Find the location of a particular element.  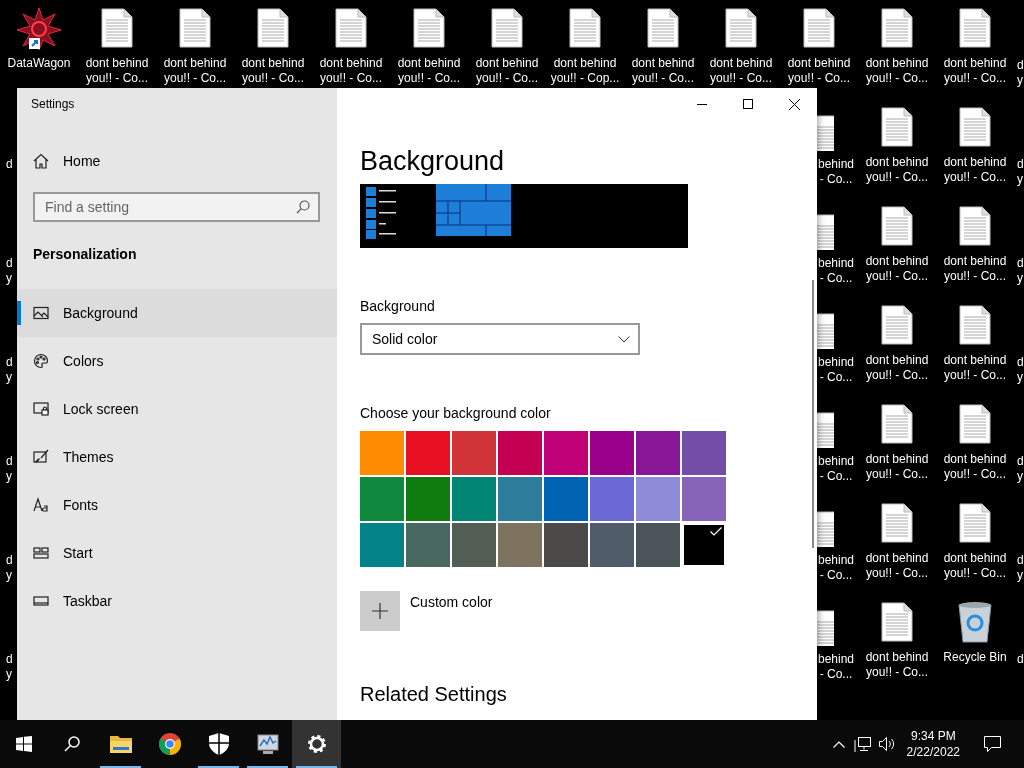

home-link: Home is located at coordinates (177, 161).